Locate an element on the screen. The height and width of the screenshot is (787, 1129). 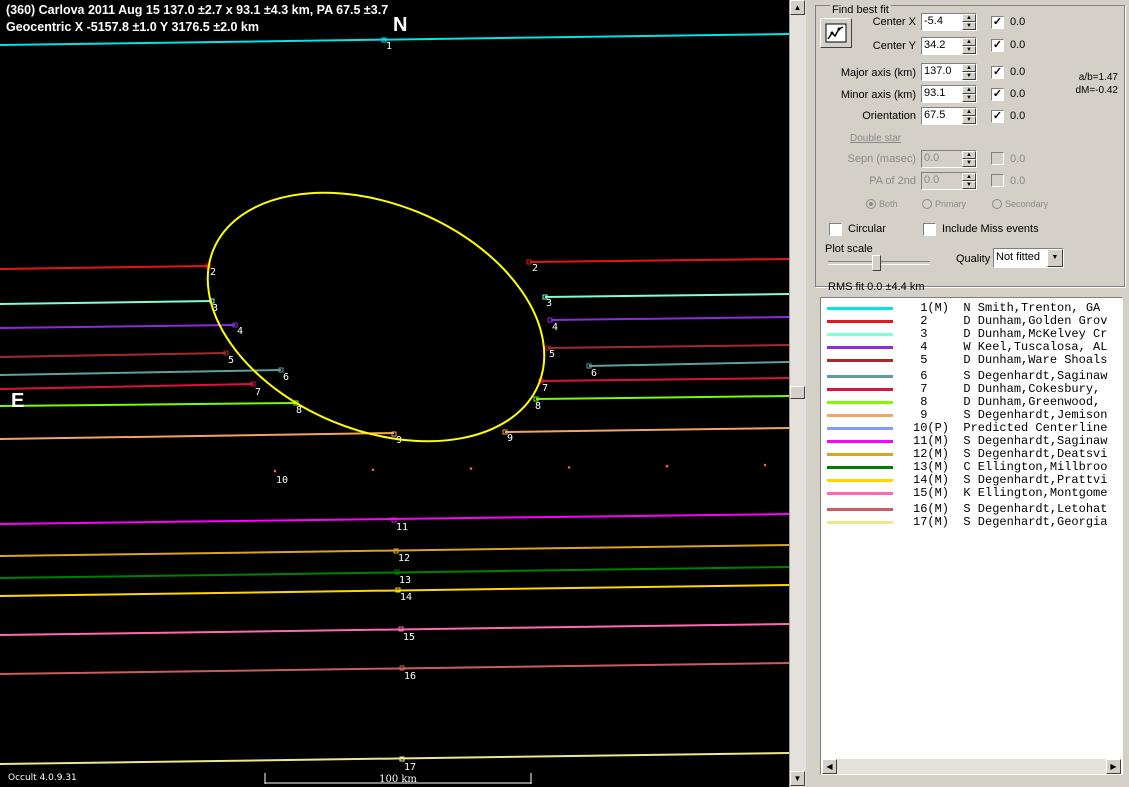
orientation-checkbox: ✓ is located at coordinates (997, 116).